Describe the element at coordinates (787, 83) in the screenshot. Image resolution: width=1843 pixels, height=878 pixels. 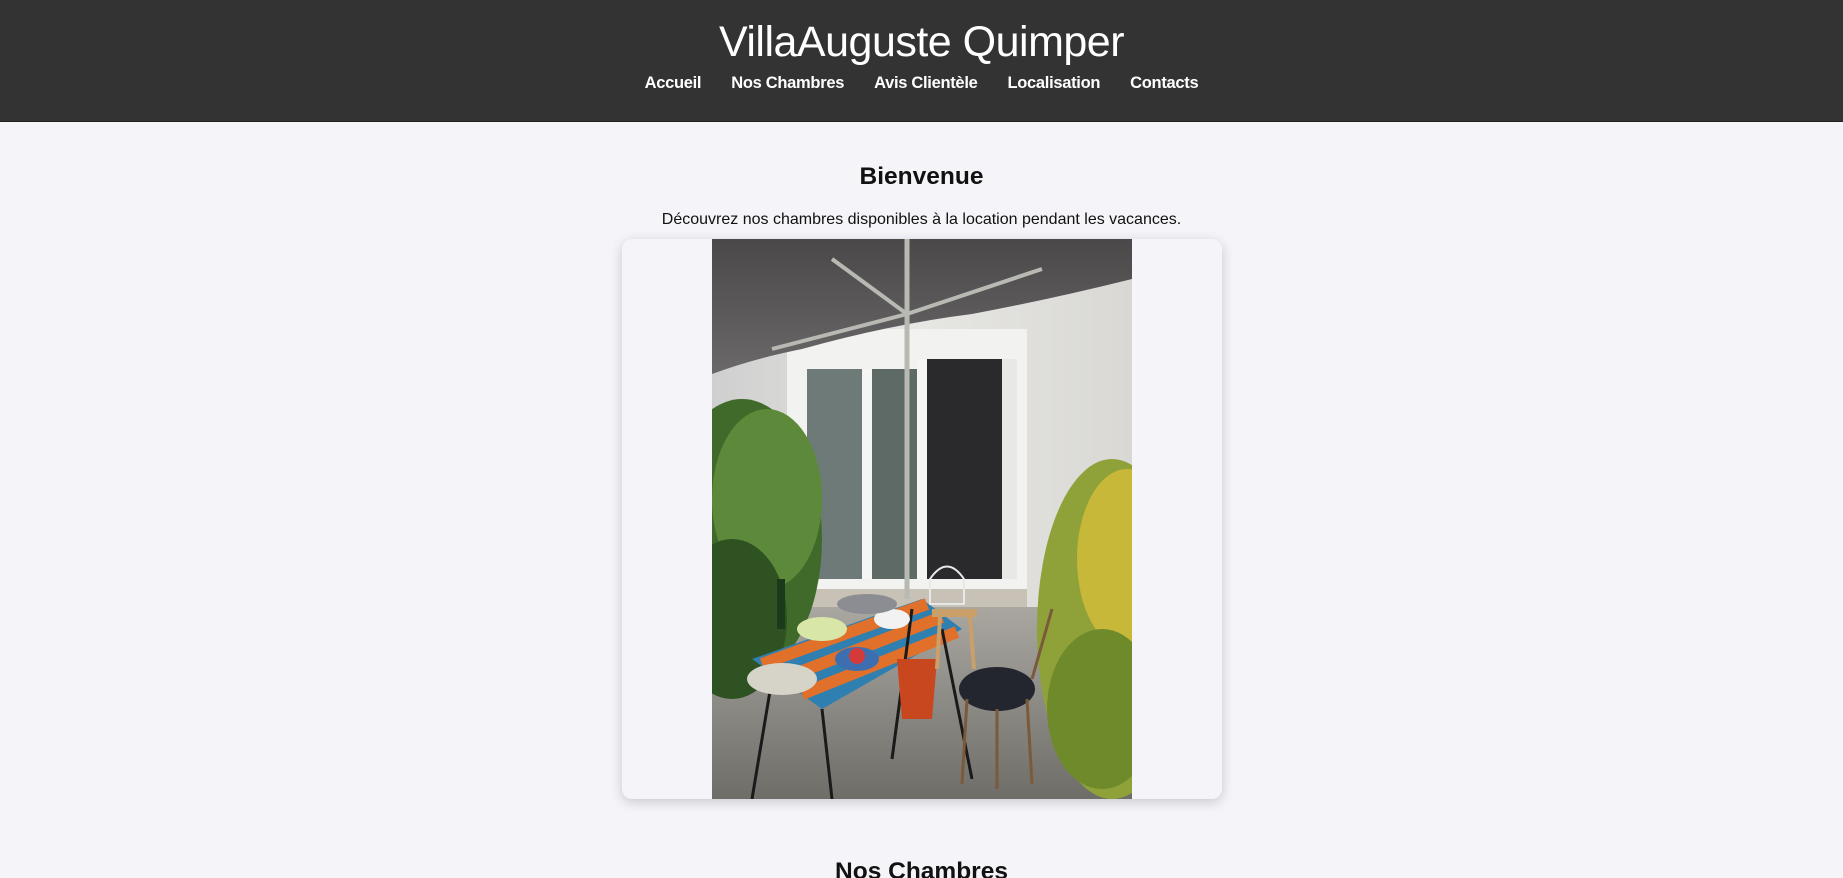
I see `nav-link-nos-chambres: Nos Chambres` at that location.